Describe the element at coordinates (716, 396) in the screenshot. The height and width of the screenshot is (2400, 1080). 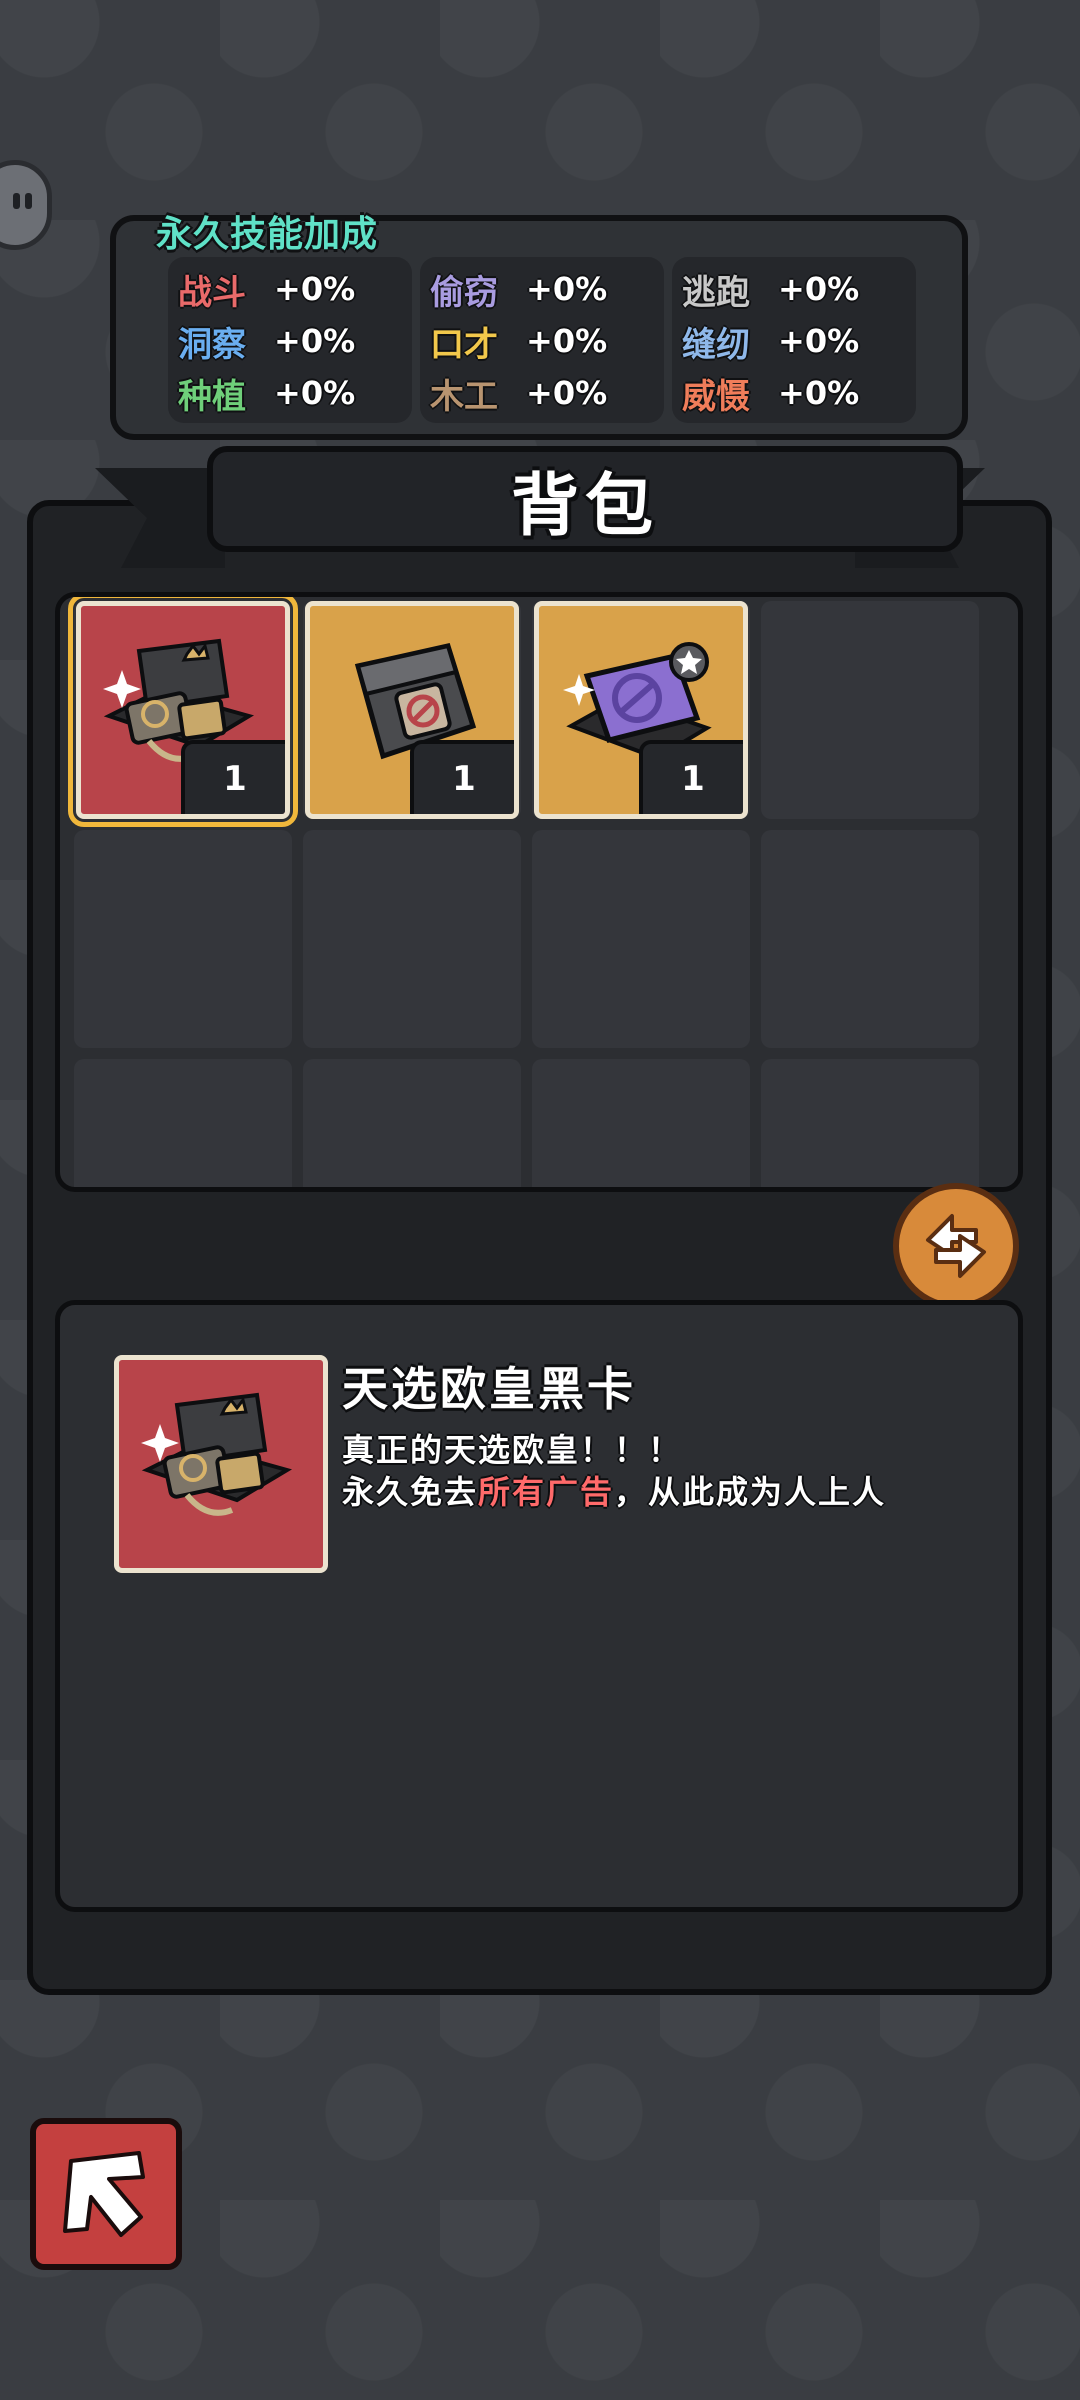
I see `skill-name: 威慑` at that location.